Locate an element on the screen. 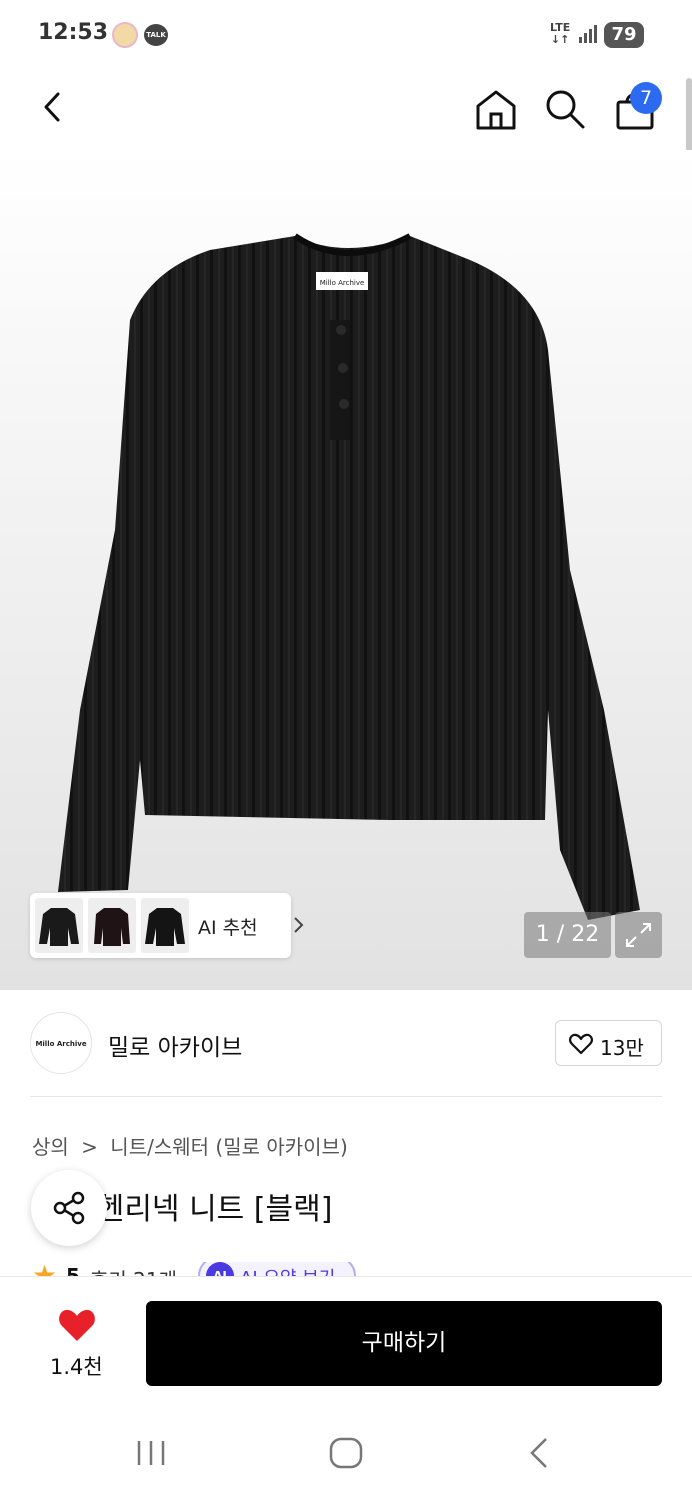 This screenshot has height=1500, width=692. review-count: 후기 21개 is located at coordinates (133, 1270).